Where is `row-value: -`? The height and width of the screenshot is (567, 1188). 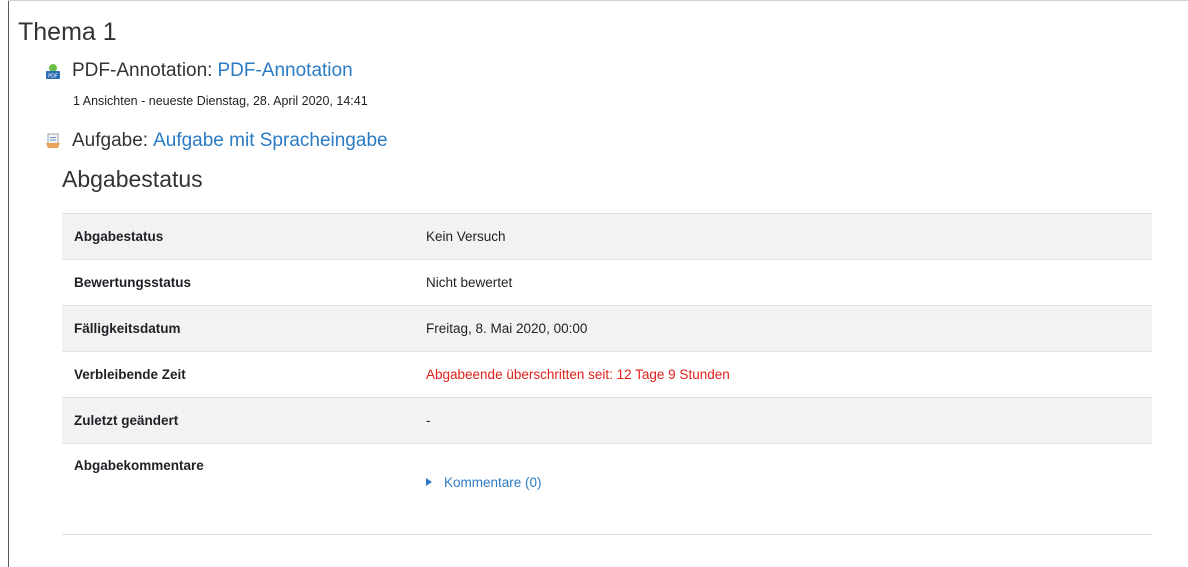 row-value: - is located at coordinates (783, 420).